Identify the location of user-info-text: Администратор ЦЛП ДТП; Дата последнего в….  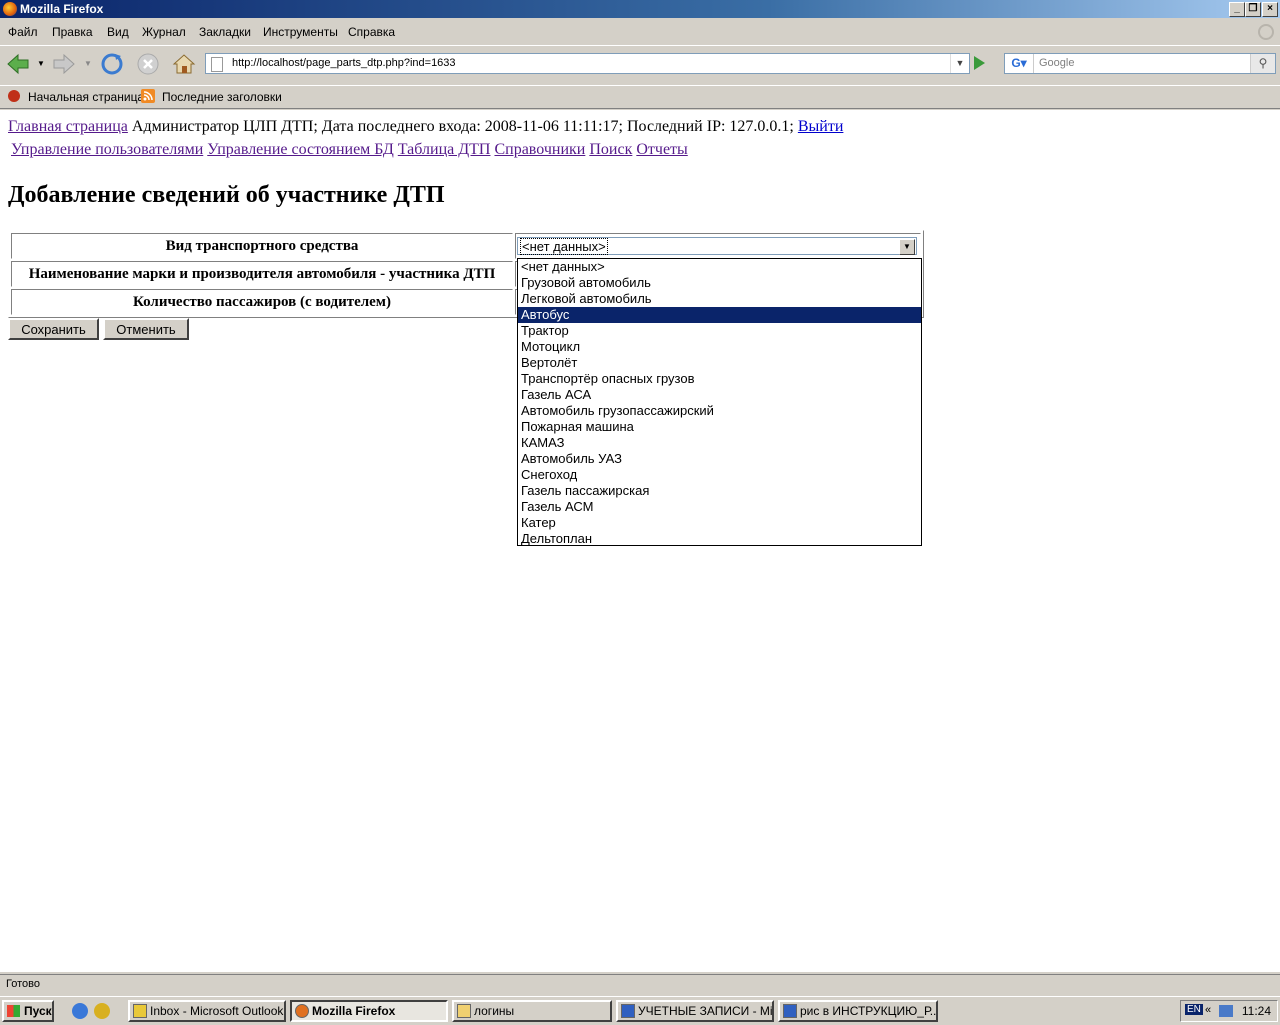
(462, 126).